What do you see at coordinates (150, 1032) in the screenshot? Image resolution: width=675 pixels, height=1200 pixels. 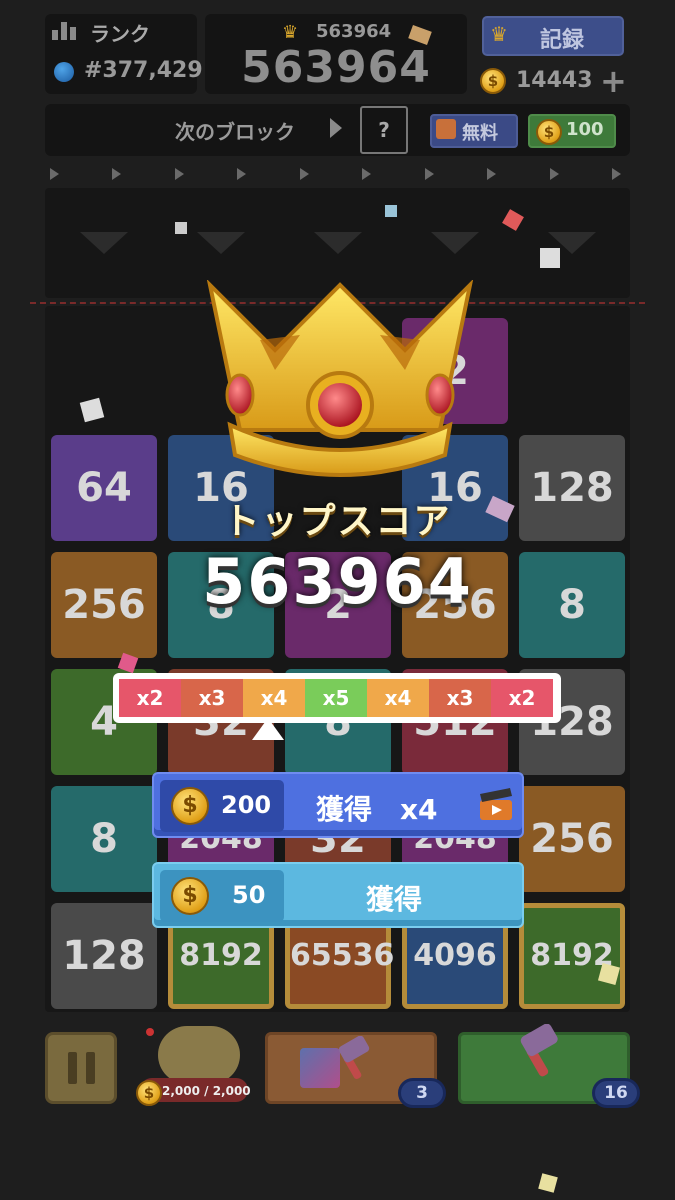 I see `notification-dot` at bounding box center [150, 1032].